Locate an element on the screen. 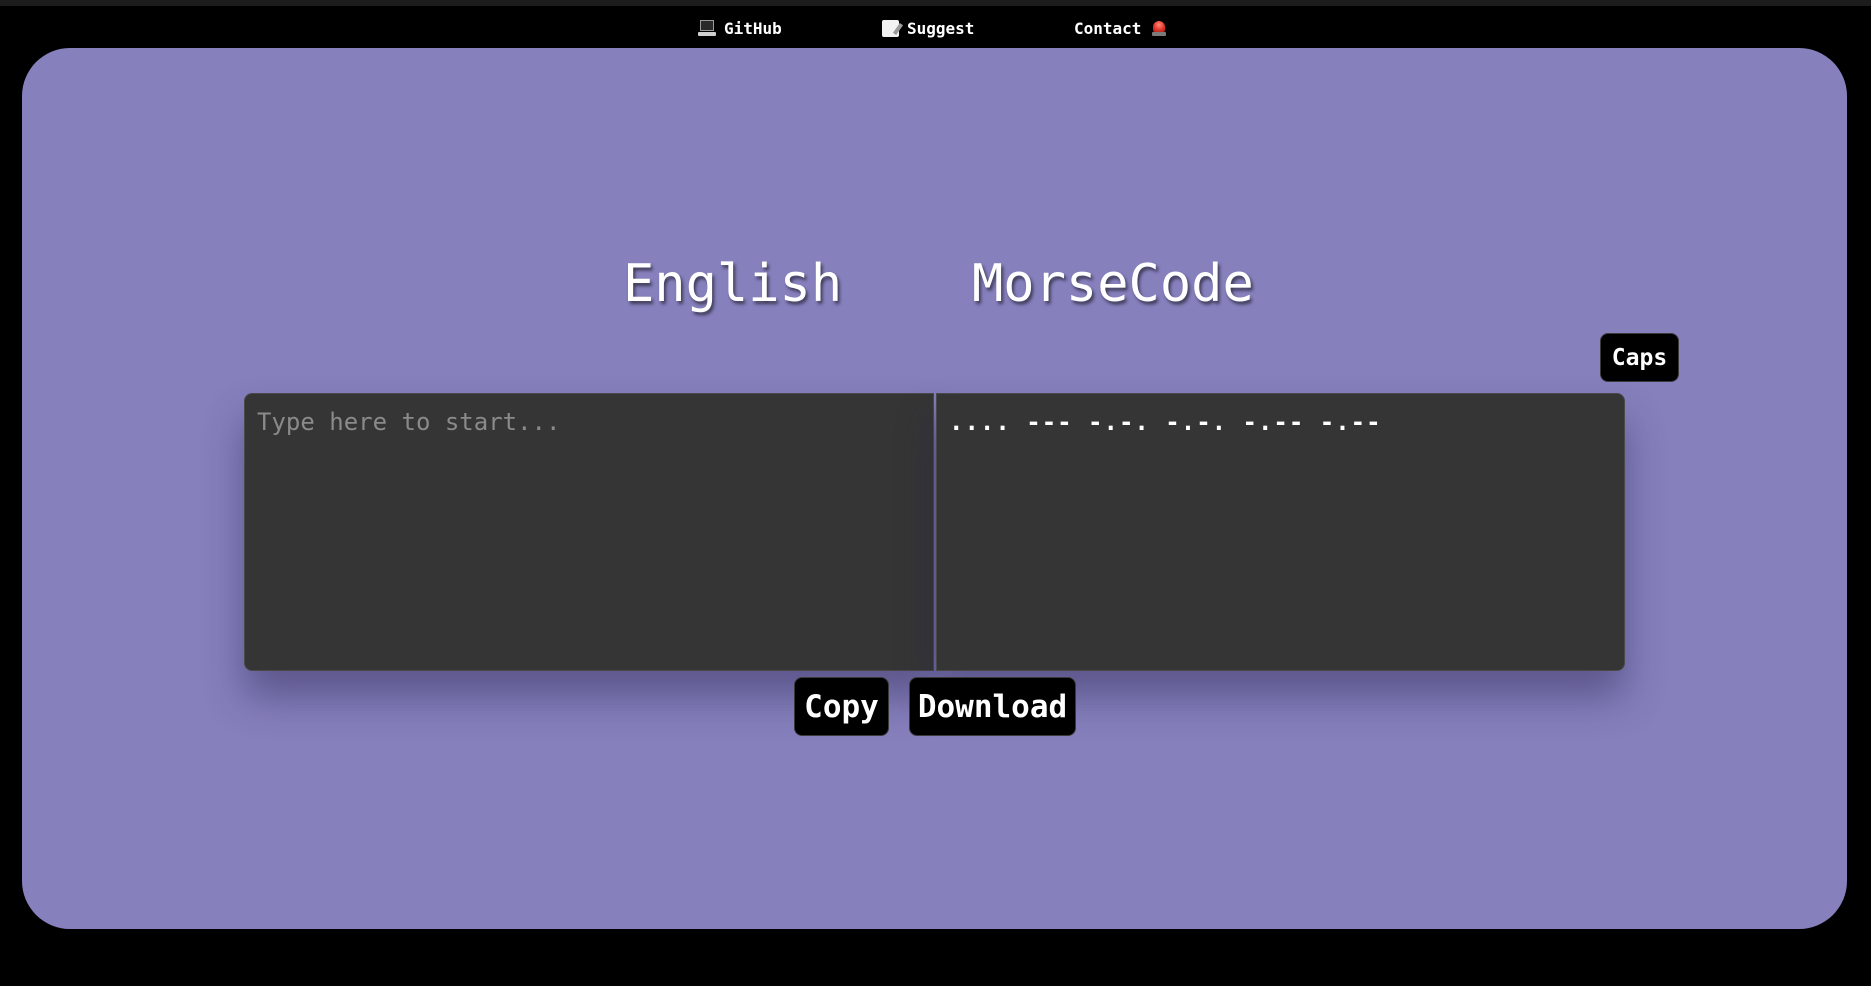  window-top-edge is located at coordinates (935, 3).